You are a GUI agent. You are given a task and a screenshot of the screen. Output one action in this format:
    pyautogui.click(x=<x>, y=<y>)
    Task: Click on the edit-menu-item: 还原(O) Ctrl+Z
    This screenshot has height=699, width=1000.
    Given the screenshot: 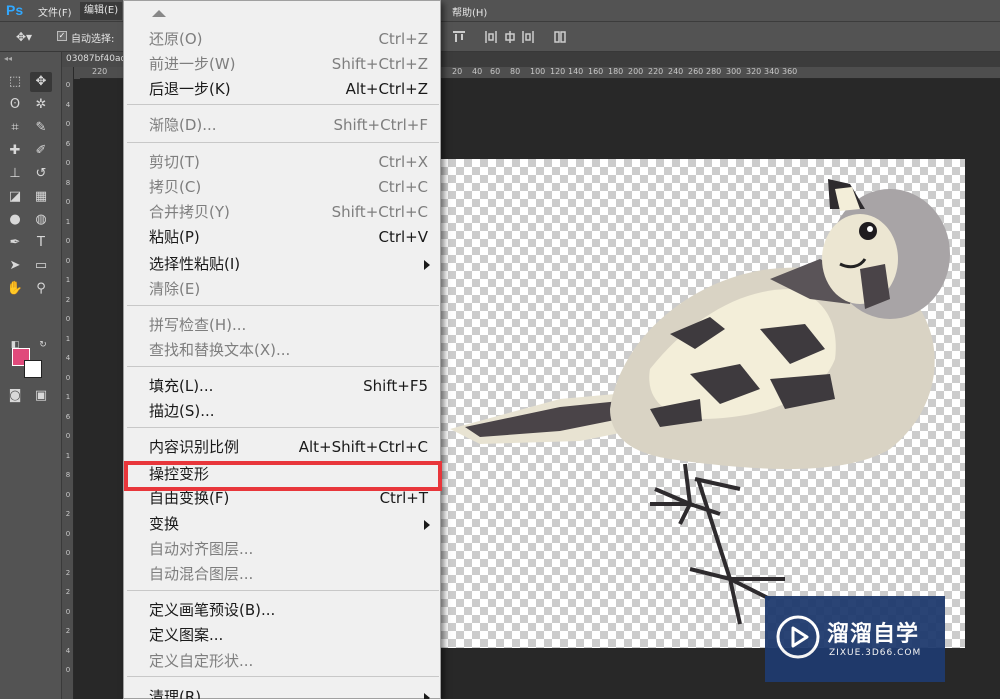 What is the action you would take?
    pyautogui.click(x=282, y=39)
    